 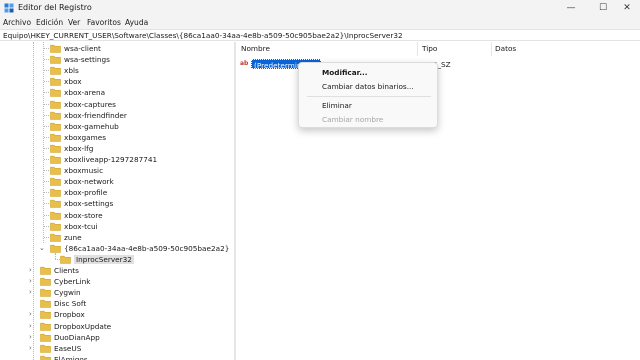 I want to click on tree-item: Disc Soft, so click(x=117, y=303).